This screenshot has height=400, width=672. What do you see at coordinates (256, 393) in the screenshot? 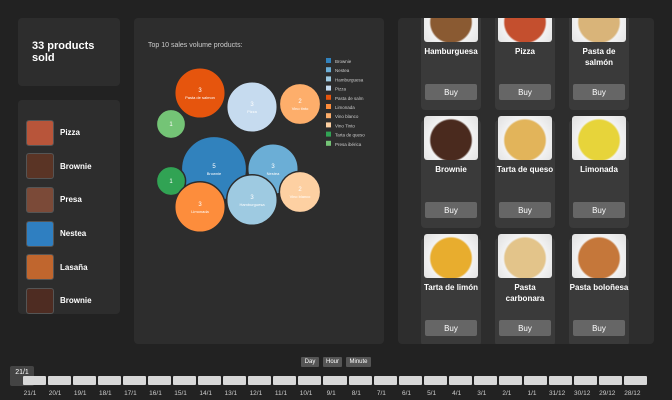
I see `timeline-tick-label: 12/1` at bounding box center [256, 393].